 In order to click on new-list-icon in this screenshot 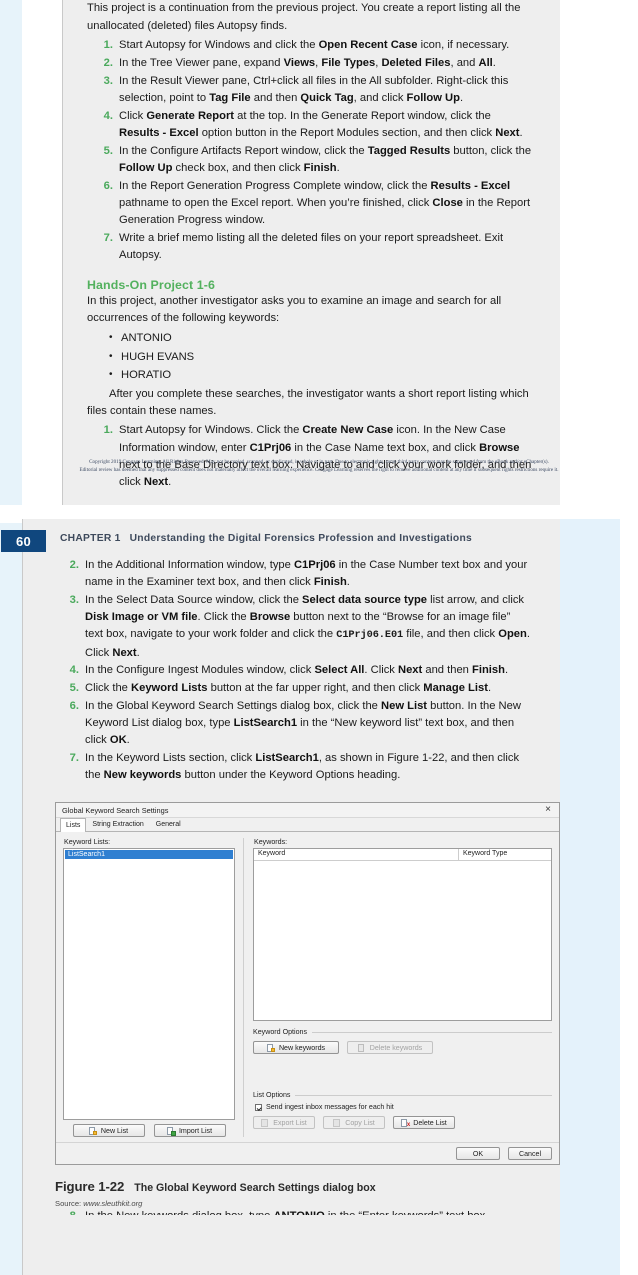, I will do `click(92, 1130)`.